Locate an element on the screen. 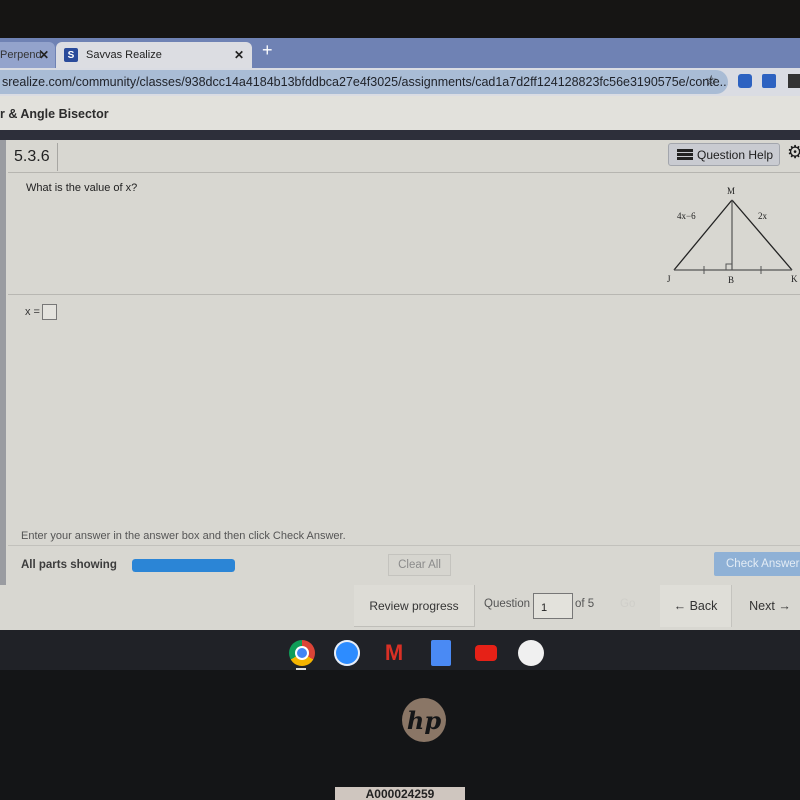 The width and height of the screenshot is (800, 800). vertex-label-k: K is located at coordinates (794, 279).